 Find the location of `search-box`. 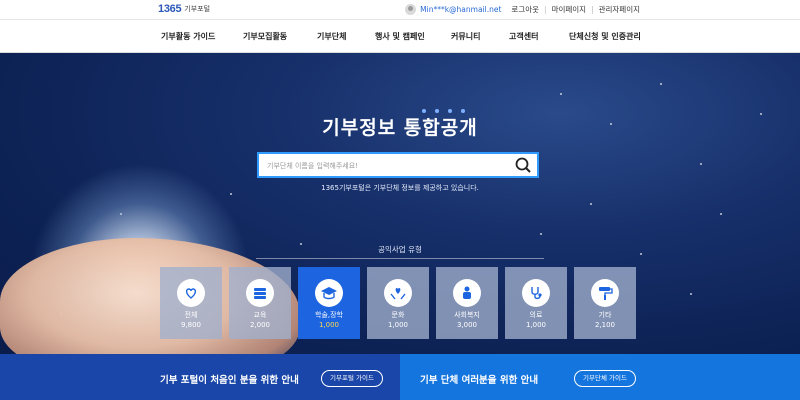

search-box is located at coordinates (398, 165).